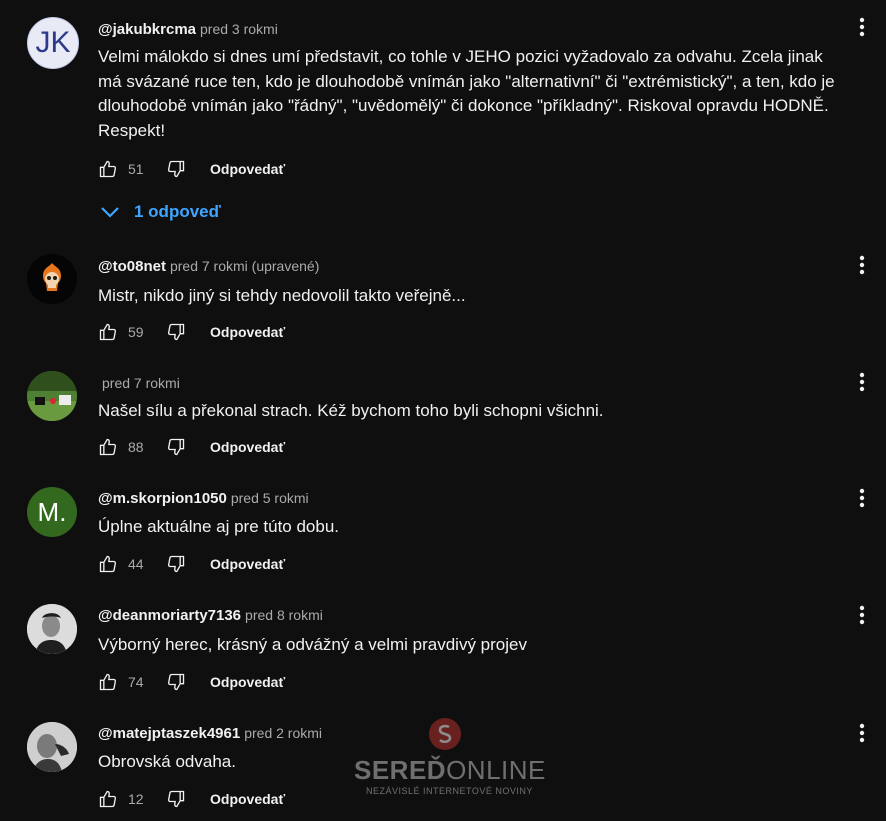 The height and width of the screenshot is (821, 886). What do you see at coordinates (219, 526) in the screenshot?
I see `comment-text: Úplne aktuálne aj pre túto dobu.` at bounding box center [219, 526].